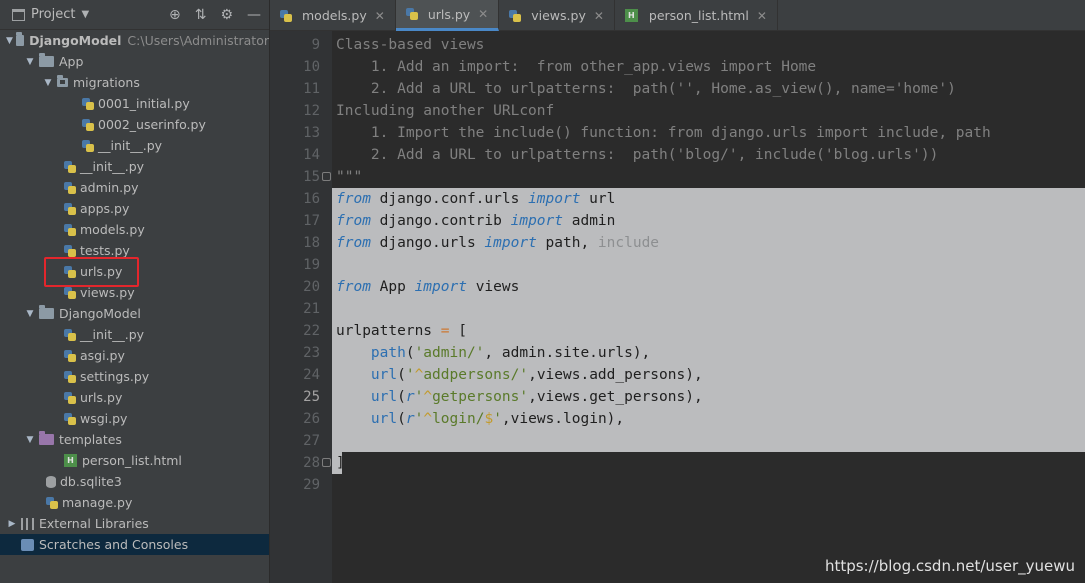 The image size is (1085, 583). What do you see at coordinates (696, 15) in the screenshot?
I see `tab-person-list: H person_list.html ✕` at bounding box center [696, 15].